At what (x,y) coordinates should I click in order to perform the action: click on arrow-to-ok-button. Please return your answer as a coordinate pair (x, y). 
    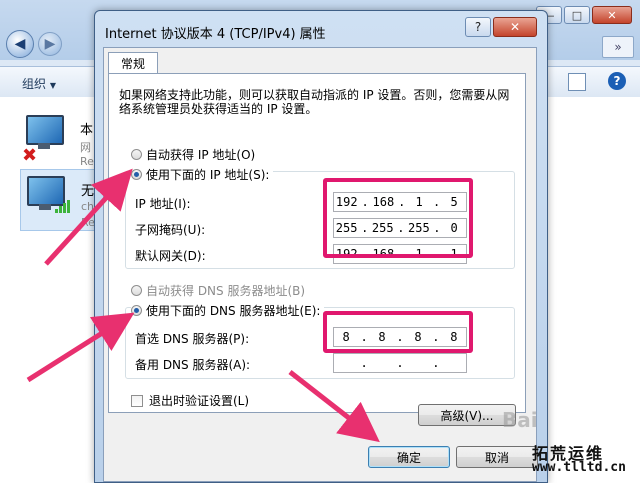
    Looking at the image, I should click on (334, 406).